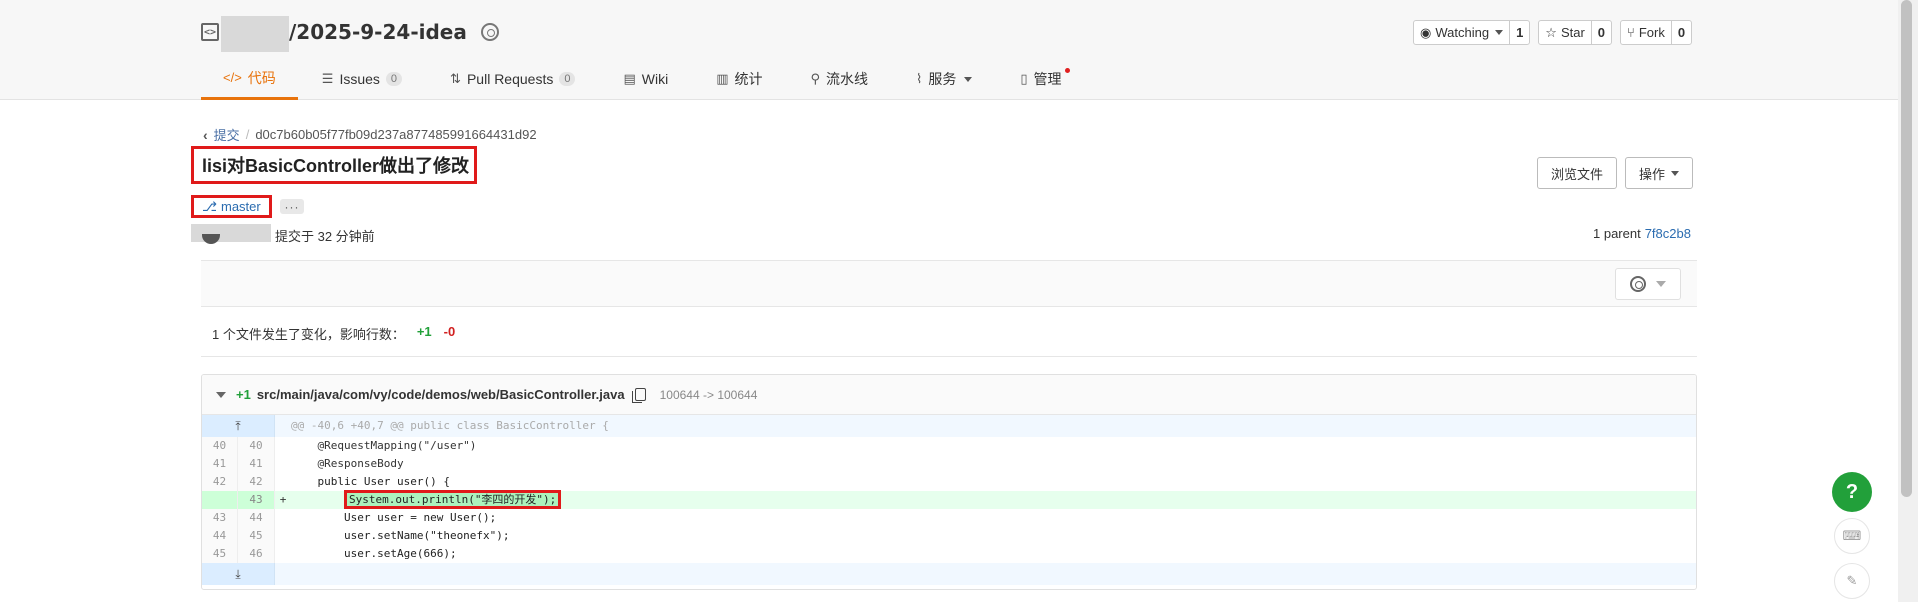 The width and height of the screenshot is (1918, 602). Describe the element at coordinates (708, 394) in the screenshot. I see `file-mode: 100644 -> 100644` at that location.